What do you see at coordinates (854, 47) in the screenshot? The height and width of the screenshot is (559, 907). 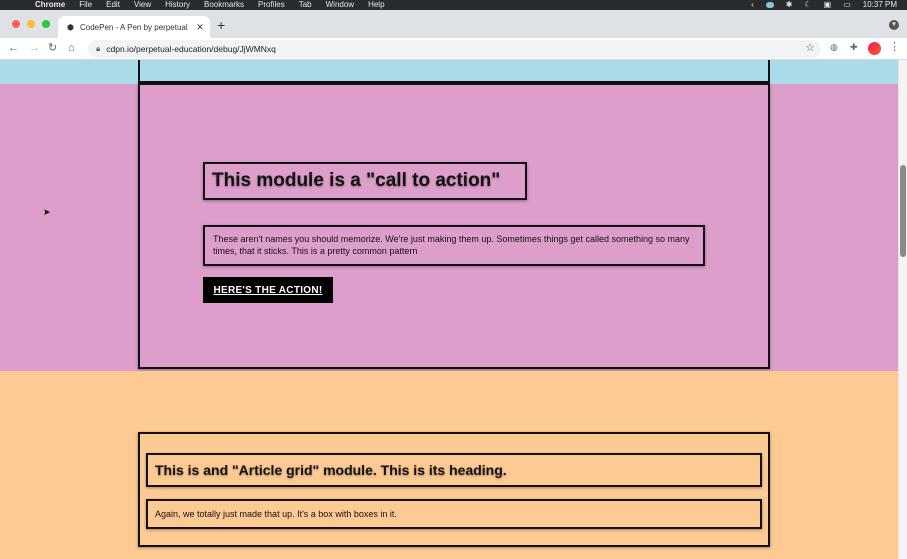 I see `puzzle-icon: ✚` at bounding box center [854, 47].